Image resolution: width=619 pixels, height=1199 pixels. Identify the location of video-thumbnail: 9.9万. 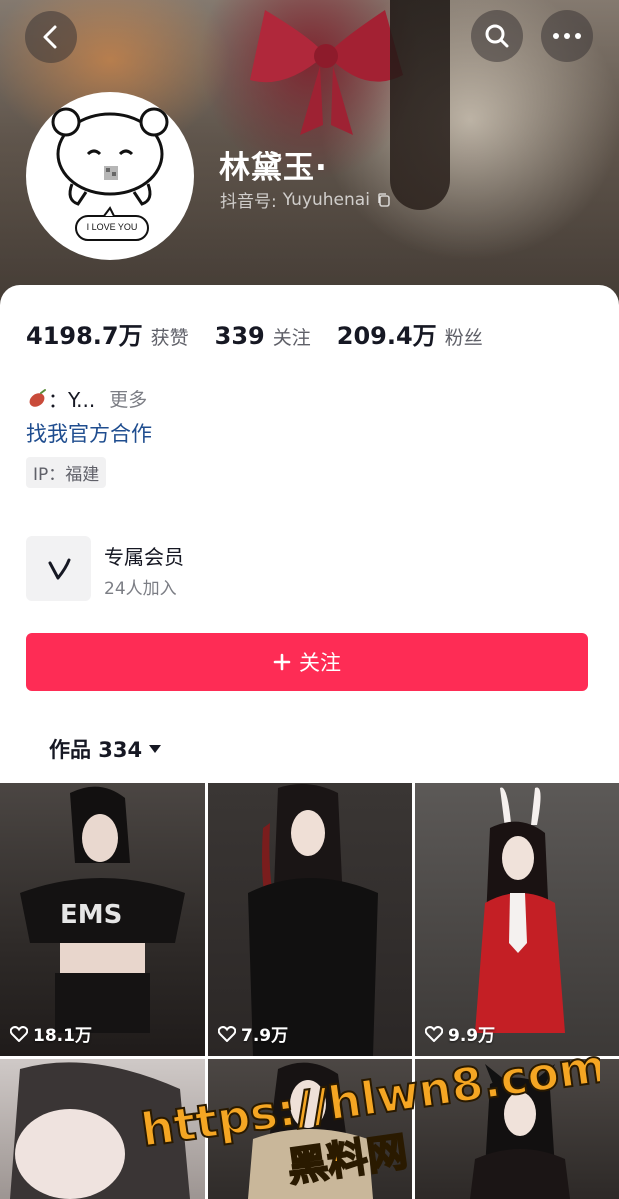
(517, 919).